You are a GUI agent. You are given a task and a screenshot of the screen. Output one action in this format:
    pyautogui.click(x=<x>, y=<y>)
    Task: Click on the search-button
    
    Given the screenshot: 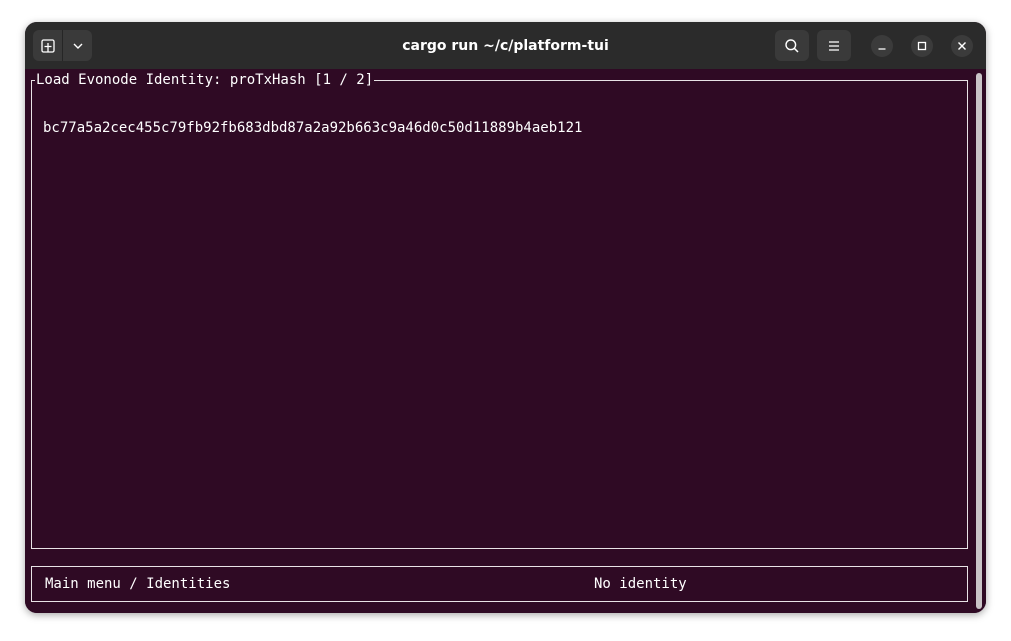 What is the action you would take?
    pyautogui.click(x=792, y=45)
    